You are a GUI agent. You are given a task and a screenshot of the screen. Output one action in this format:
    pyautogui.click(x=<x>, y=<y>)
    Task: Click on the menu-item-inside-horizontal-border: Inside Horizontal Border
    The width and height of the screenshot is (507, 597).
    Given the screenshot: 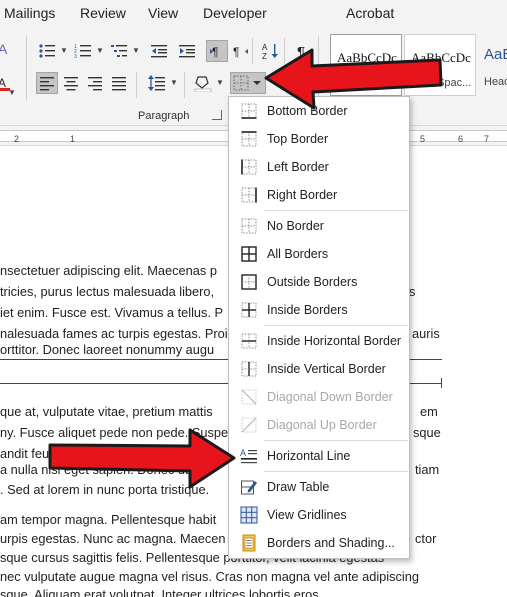 What is the action you would take?
    pyautogui.click(x=319, y=341)
    